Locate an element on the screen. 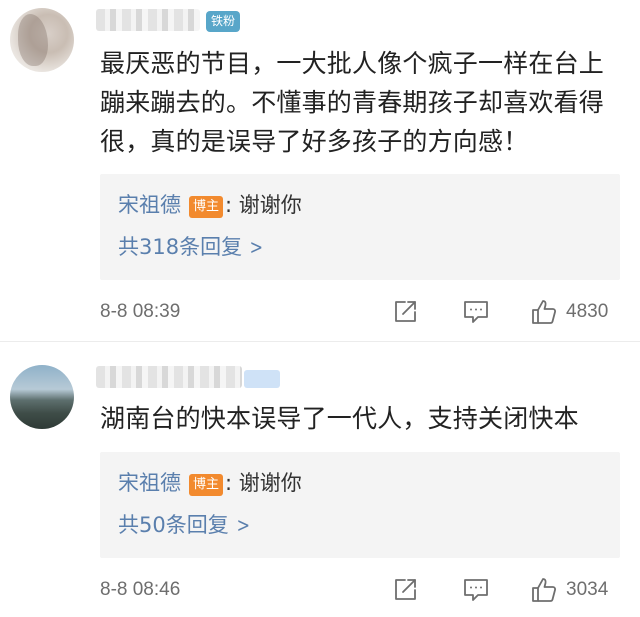  reply-count-link: 共50条回复 > is located at coordinates (185, 525).